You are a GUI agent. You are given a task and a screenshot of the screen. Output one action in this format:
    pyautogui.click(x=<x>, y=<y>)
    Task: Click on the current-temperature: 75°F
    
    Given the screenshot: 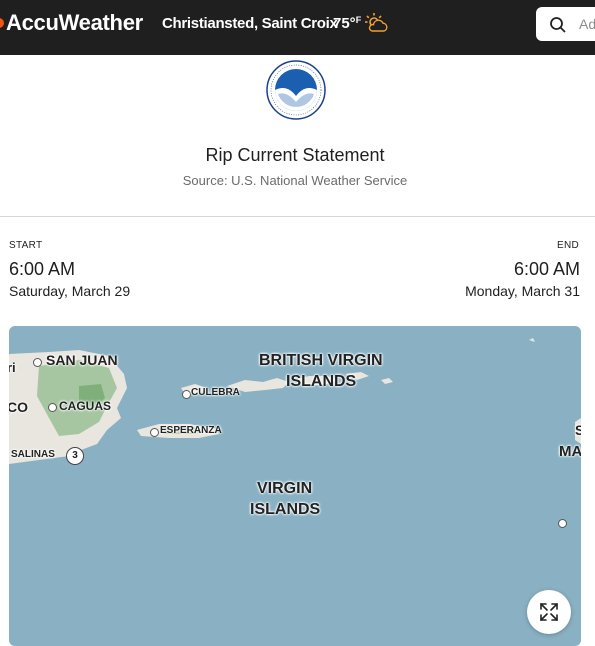 What is the action you would take?
    pyautogui.click(x=347, y=23)
    